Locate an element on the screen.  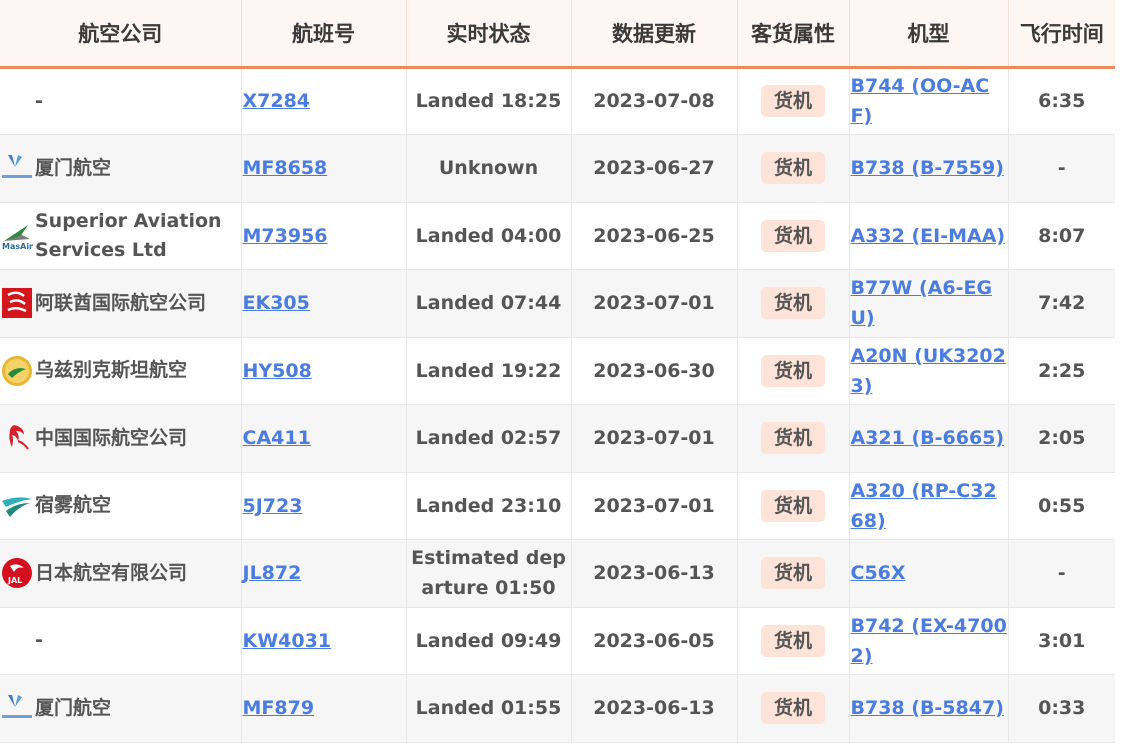
header-aircraft: 机型 is located at coordinates (929, 34).